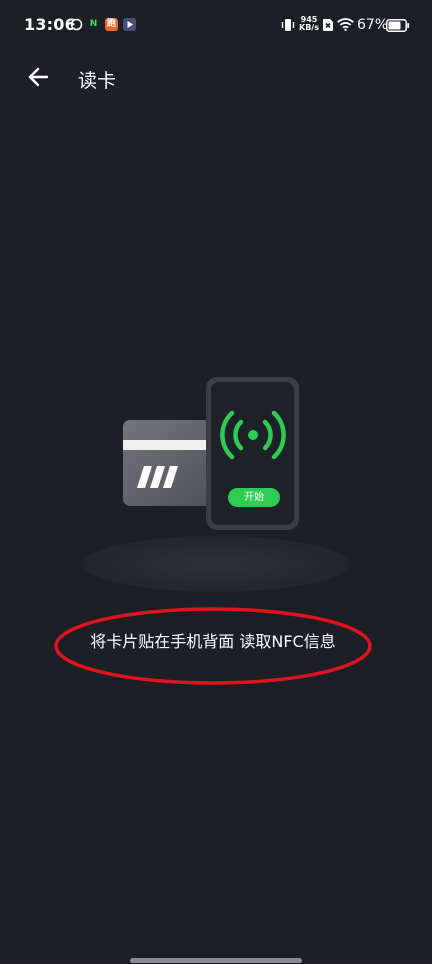 This screenshot has width=432, height=964. I want to click on battery-icon, so click(398, 25).